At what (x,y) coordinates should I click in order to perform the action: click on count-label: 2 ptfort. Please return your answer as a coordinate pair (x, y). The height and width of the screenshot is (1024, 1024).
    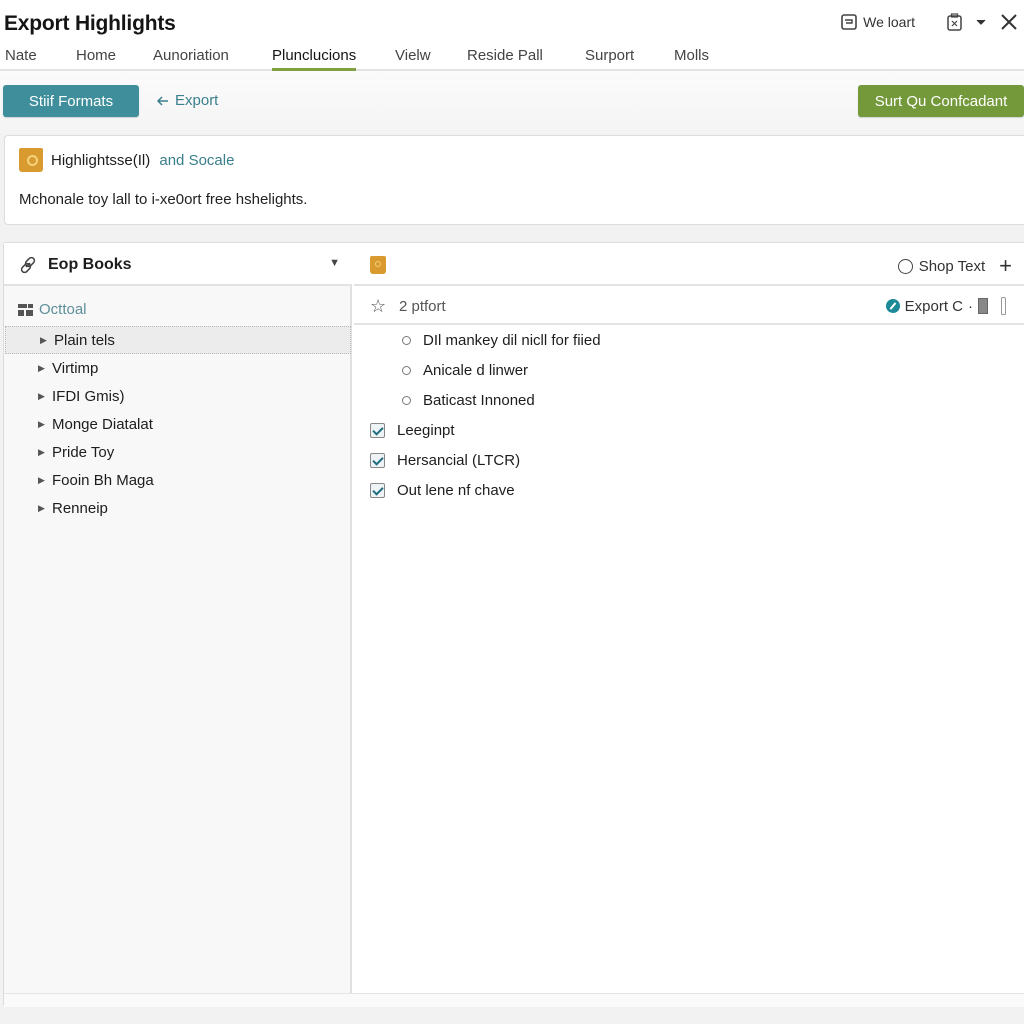
    Looking at the image, I should click on (422, 306).